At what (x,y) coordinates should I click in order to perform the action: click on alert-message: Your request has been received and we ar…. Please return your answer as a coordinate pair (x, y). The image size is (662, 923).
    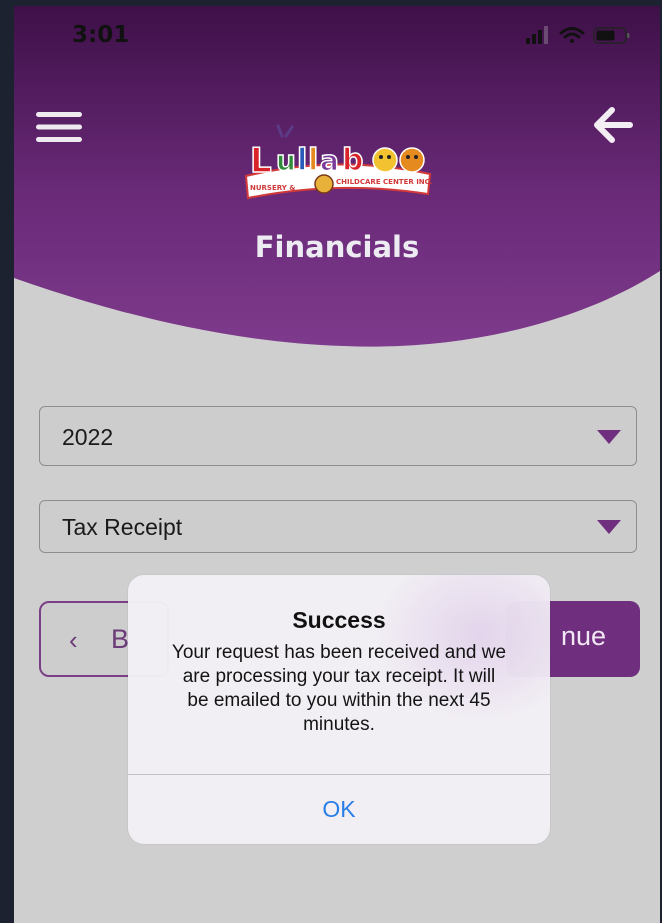
    Looking at the image, I should click on (339, 689).